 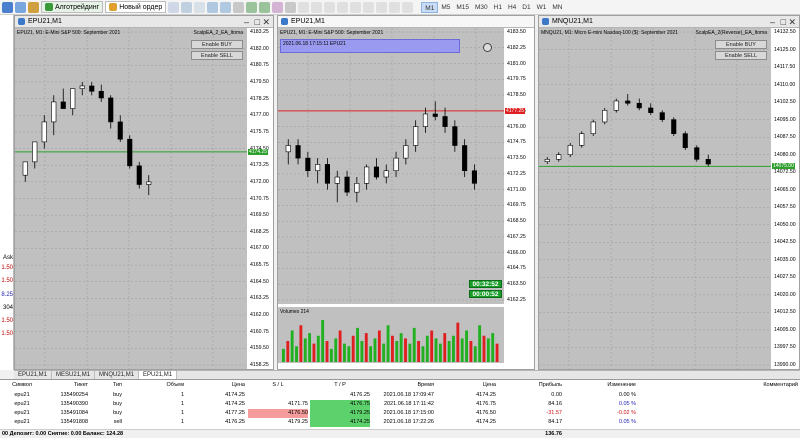 What do you see at coordinates (343, 7) in the screenshot?
I see `horizontal-line-icon` at bounding box center [343, 7].